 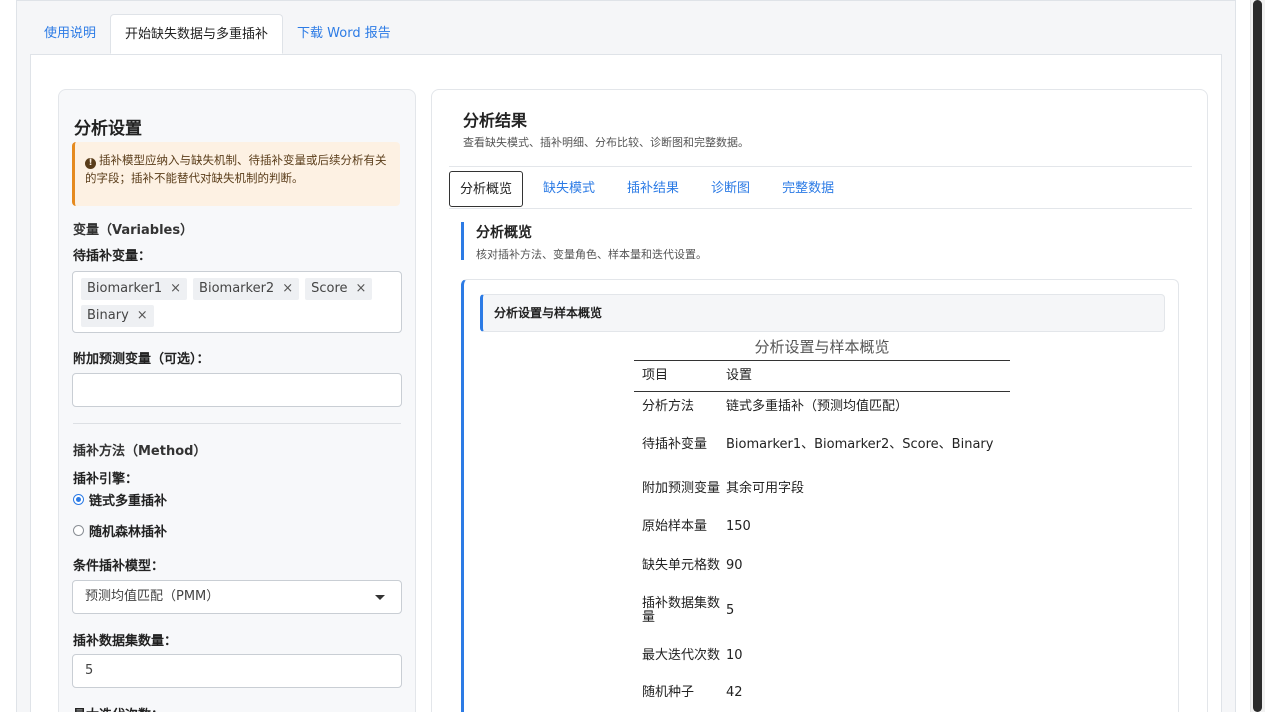 I want to click on engine-label: 插补引擎：, so click(x=106, y=479).